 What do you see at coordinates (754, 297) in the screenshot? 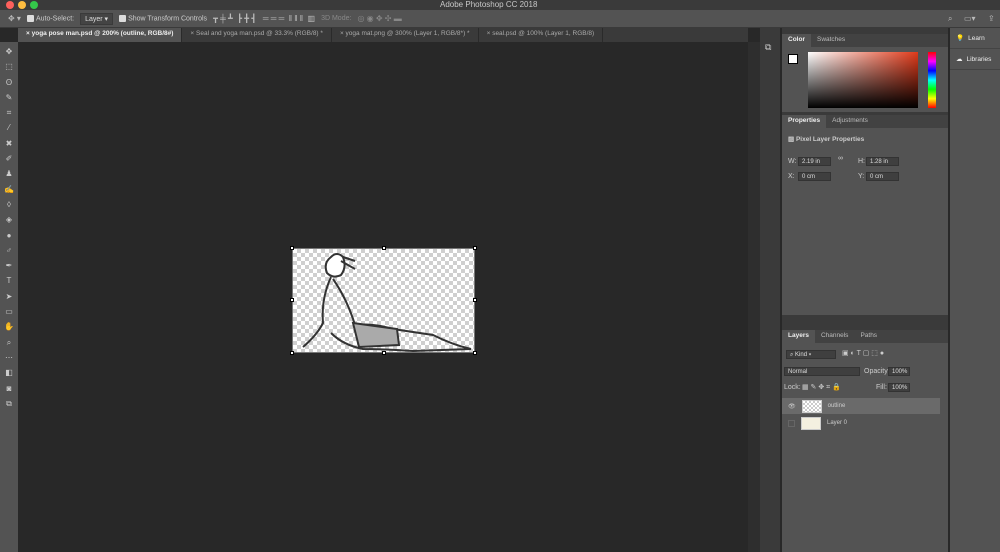
I see `vertical-scrollbar` at bounding box center [754, 297].